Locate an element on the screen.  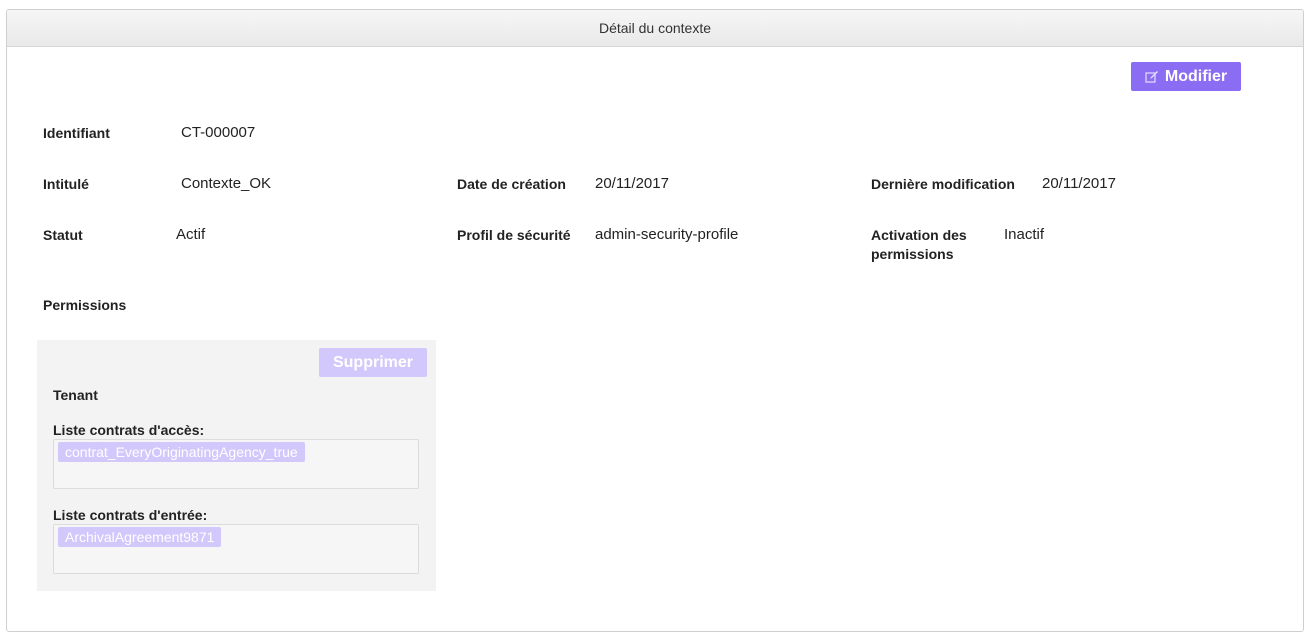
derniere-modification-label: Dernière modification is located at coordinates (943, 184).